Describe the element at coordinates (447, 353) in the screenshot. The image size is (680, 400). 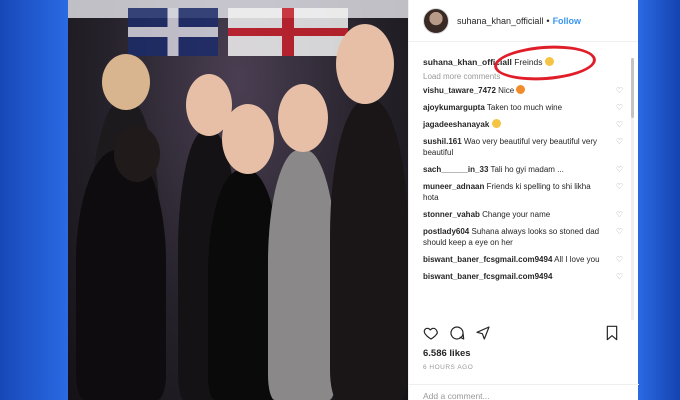
I see `likes-count: 6.586 likes` at that location.